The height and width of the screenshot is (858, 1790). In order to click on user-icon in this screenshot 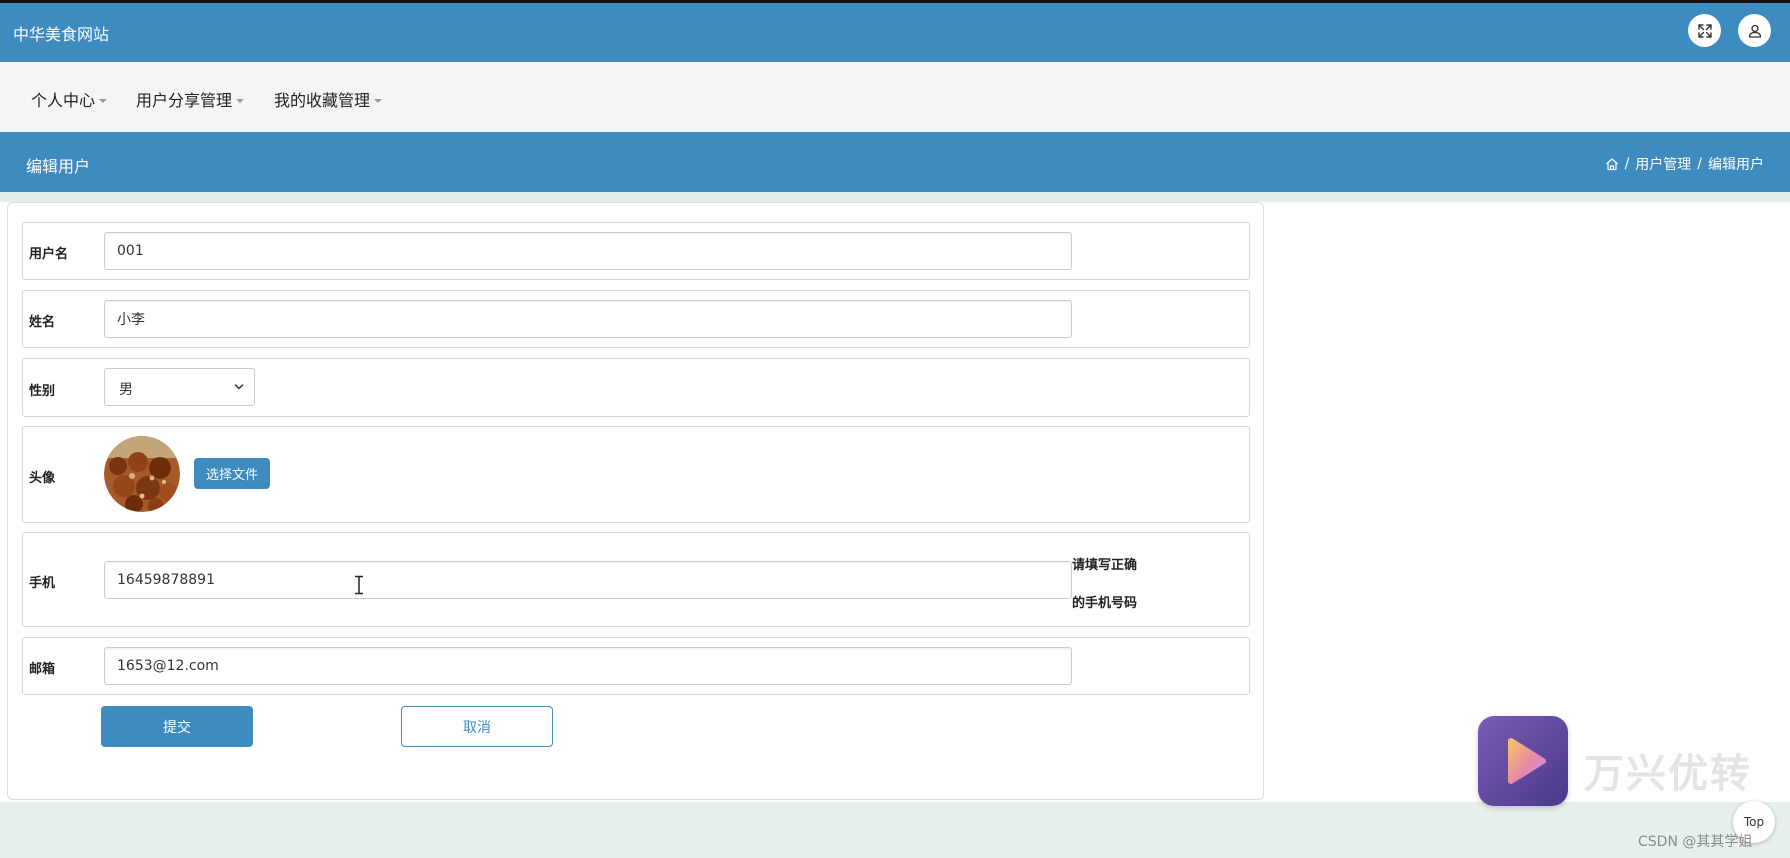, I will do `click(1754, 31)`.